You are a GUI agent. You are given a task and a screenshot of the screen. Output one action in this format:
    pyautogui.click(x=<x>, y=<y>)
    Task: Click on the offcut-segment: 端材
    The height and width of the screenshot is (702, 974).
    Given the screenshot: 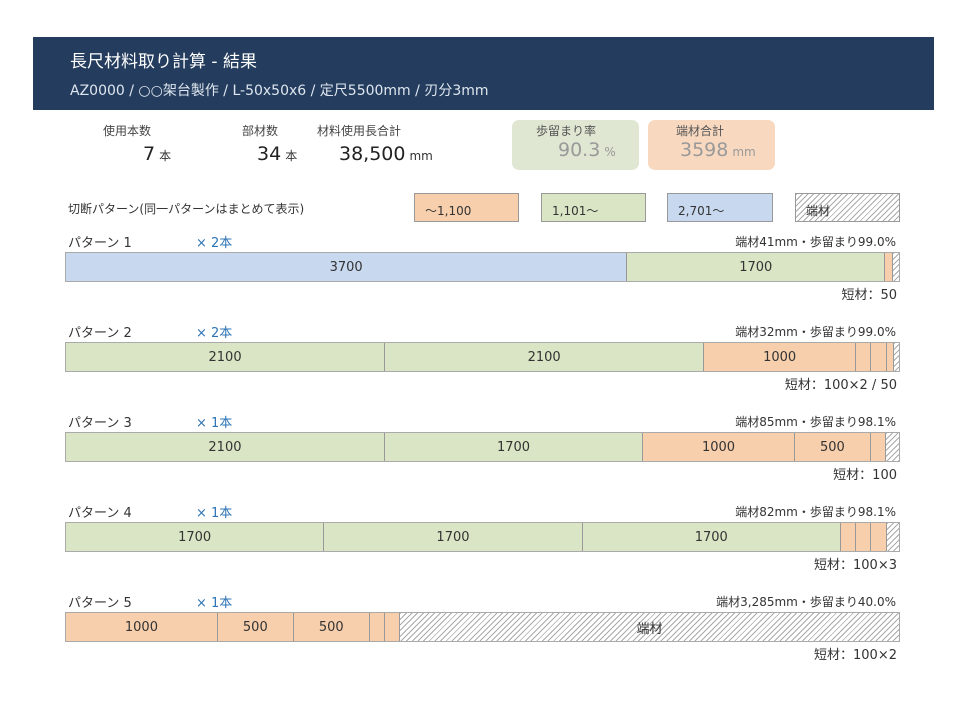 What is the action you would take?
    pyautogui.click(x=649, y=627)
    